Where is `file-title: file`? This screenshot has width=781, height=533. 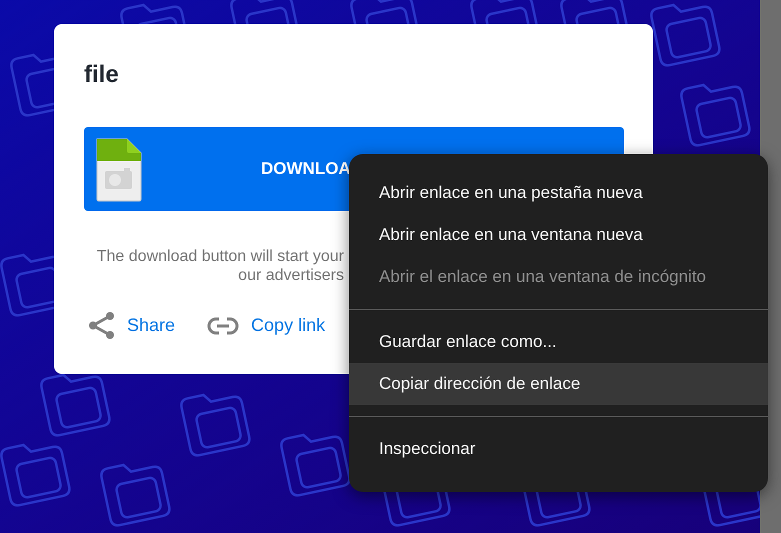
file-title: file is located at coordinates (102, 75).